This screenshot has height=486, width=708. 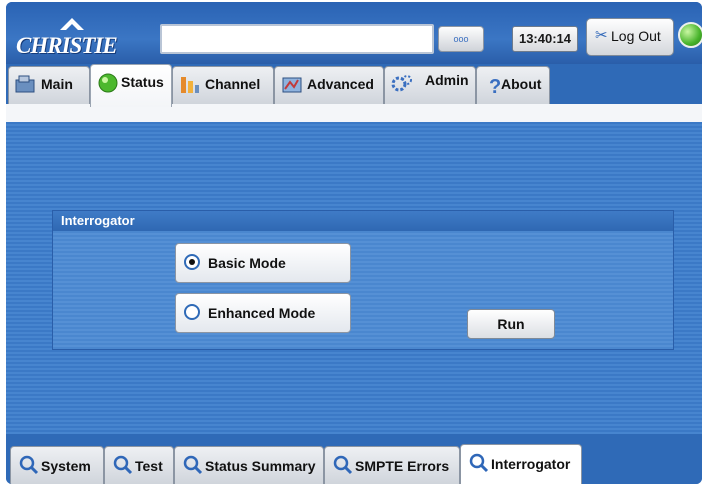 I want to click on subtab-interrogator-label: Interrogator, so click(x=531, y=464).